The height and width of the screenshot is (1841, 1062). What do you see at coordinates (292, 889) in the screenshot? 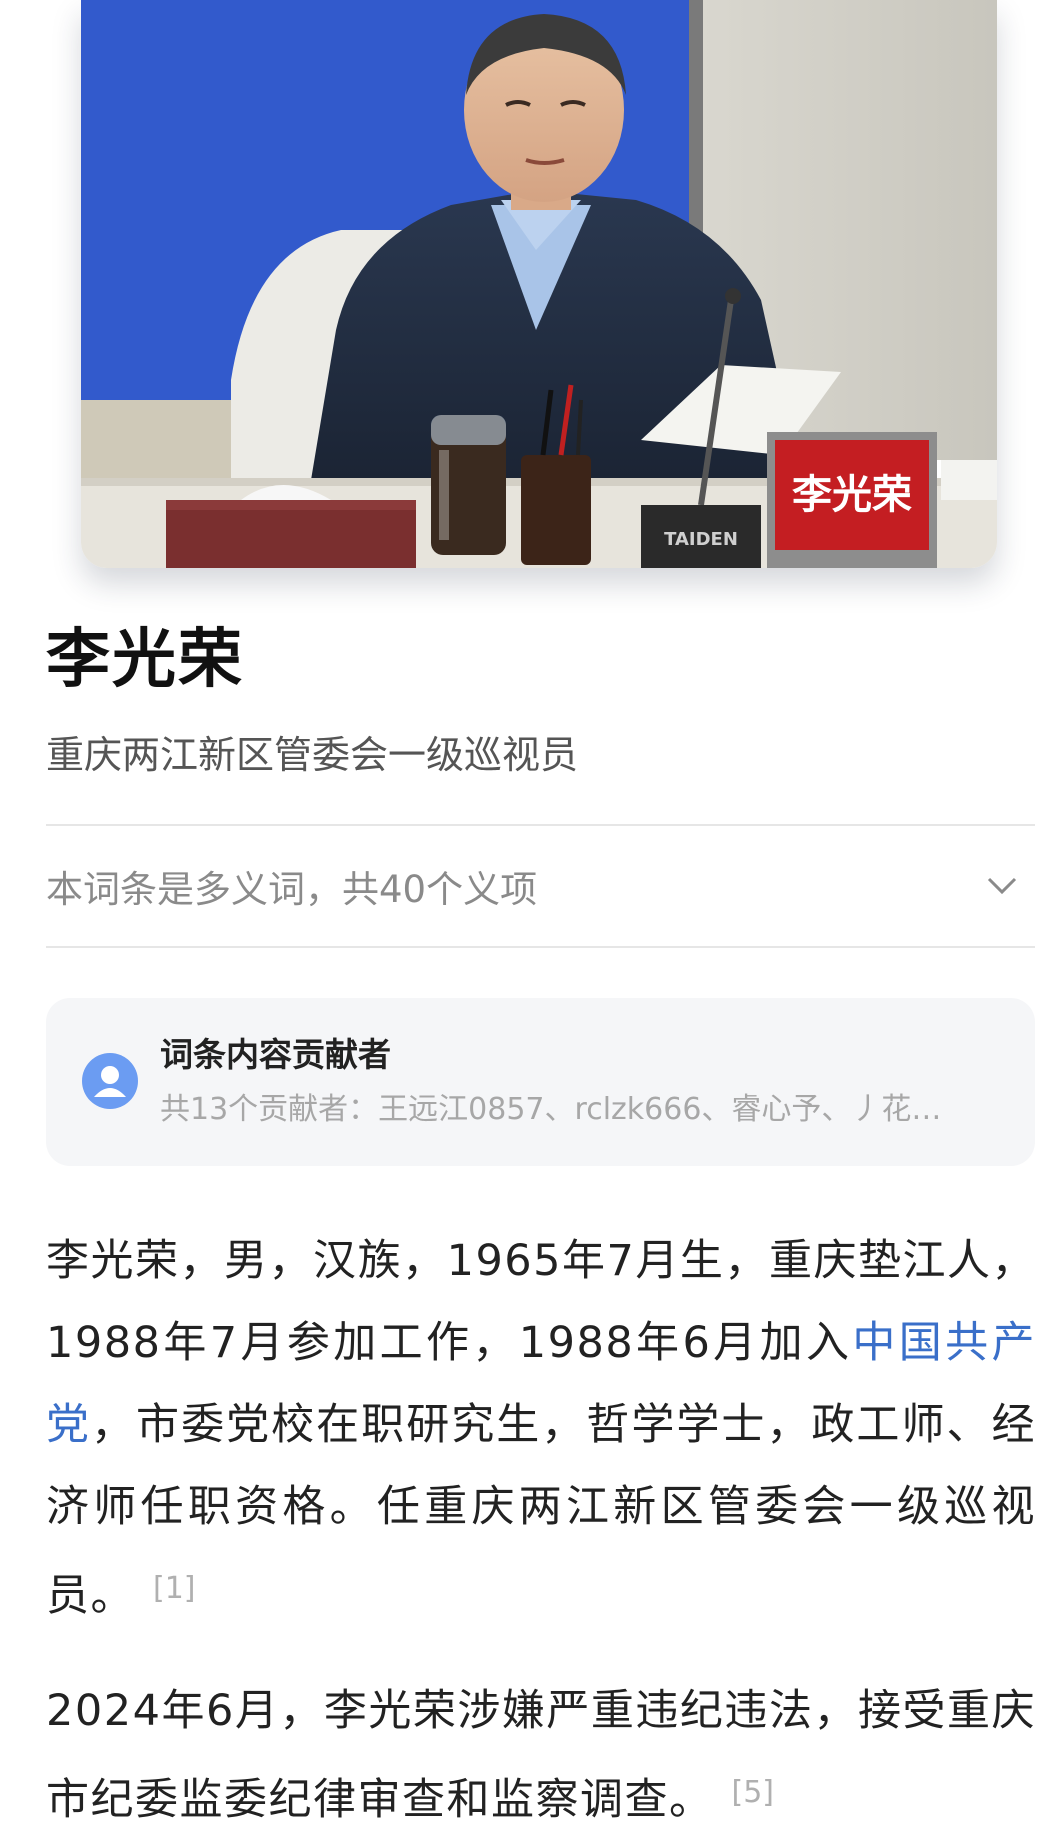
I see `polysemy-label: 本词条是多义词，共40个义项` at bounding box center [292, 889].